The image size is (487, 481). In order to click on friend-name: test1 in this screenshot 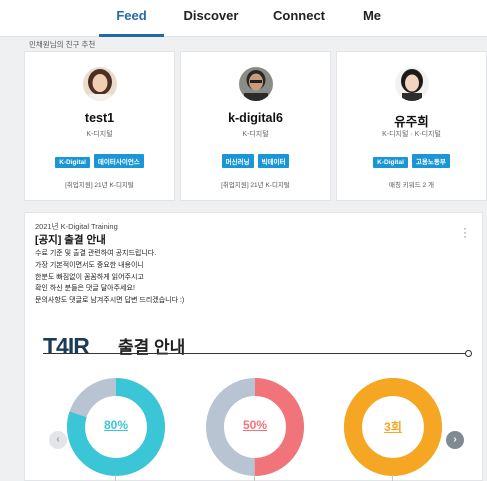, I will do `click(99, 118)`.